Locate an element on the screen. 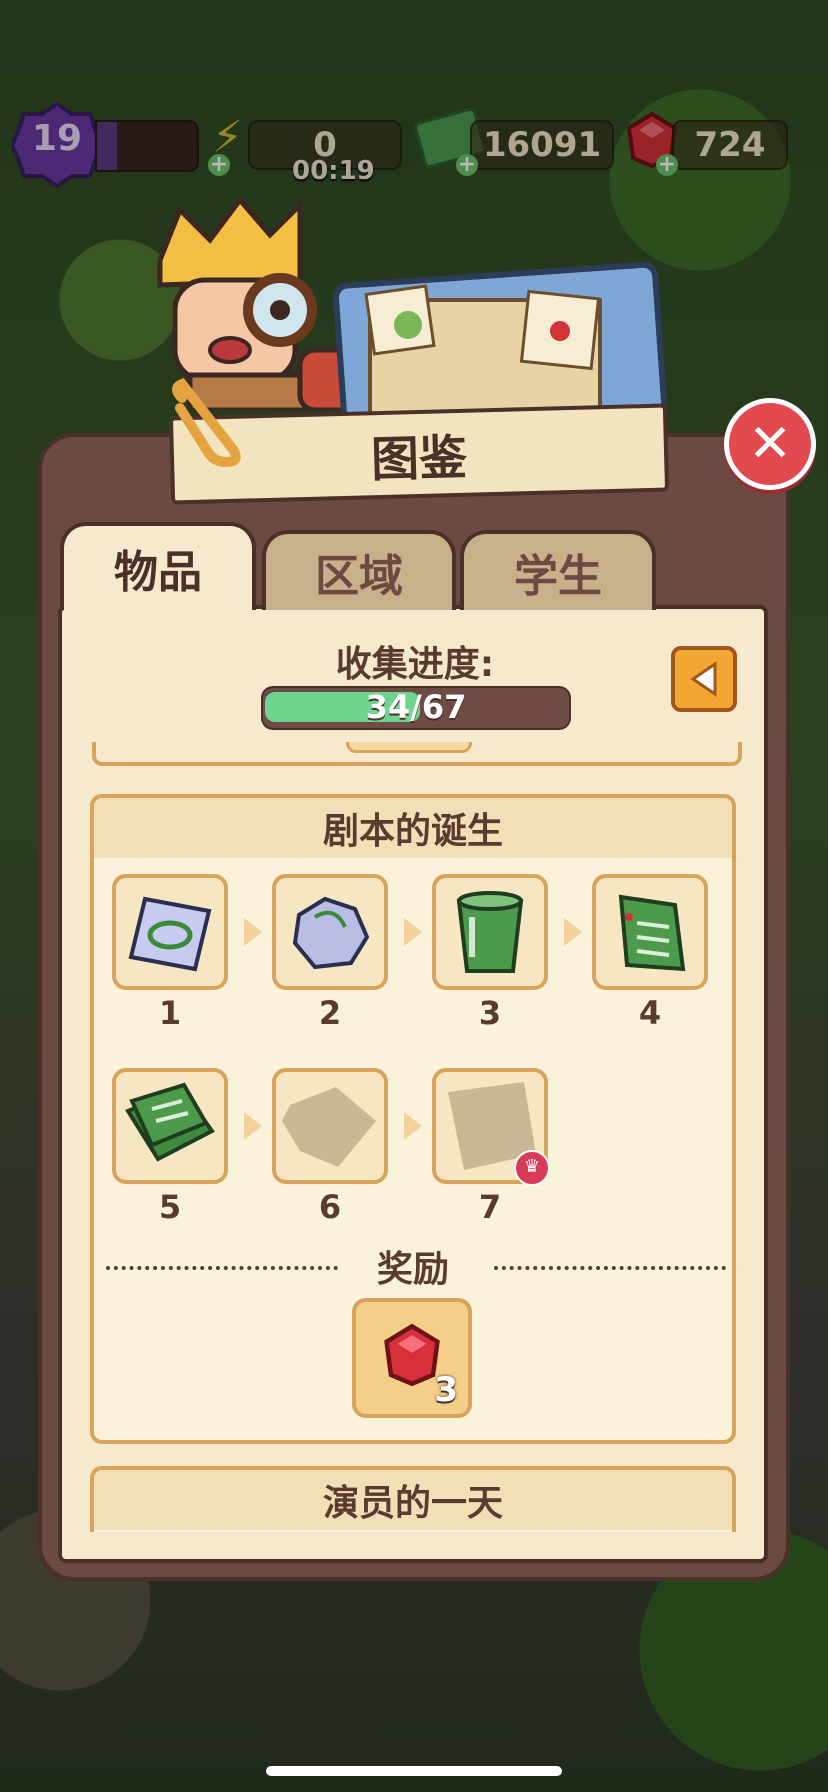 The image size is (828, 1792). locked-item-icon is located at coordinates (329, 1127).